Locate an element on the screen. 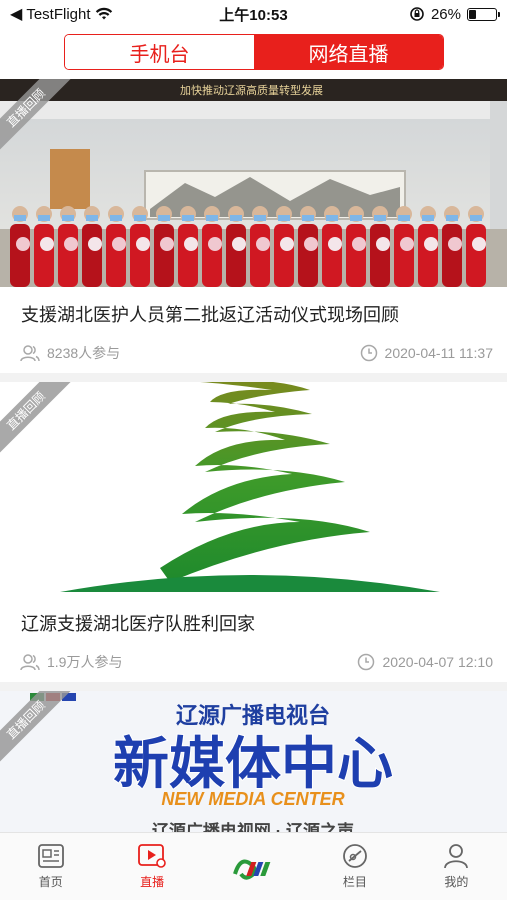 This screenshot has width=507, height=900. card-title: 支援湖北医护人员第二批返辽活动仪式现场回顾 is located at coordinates (253, 310).